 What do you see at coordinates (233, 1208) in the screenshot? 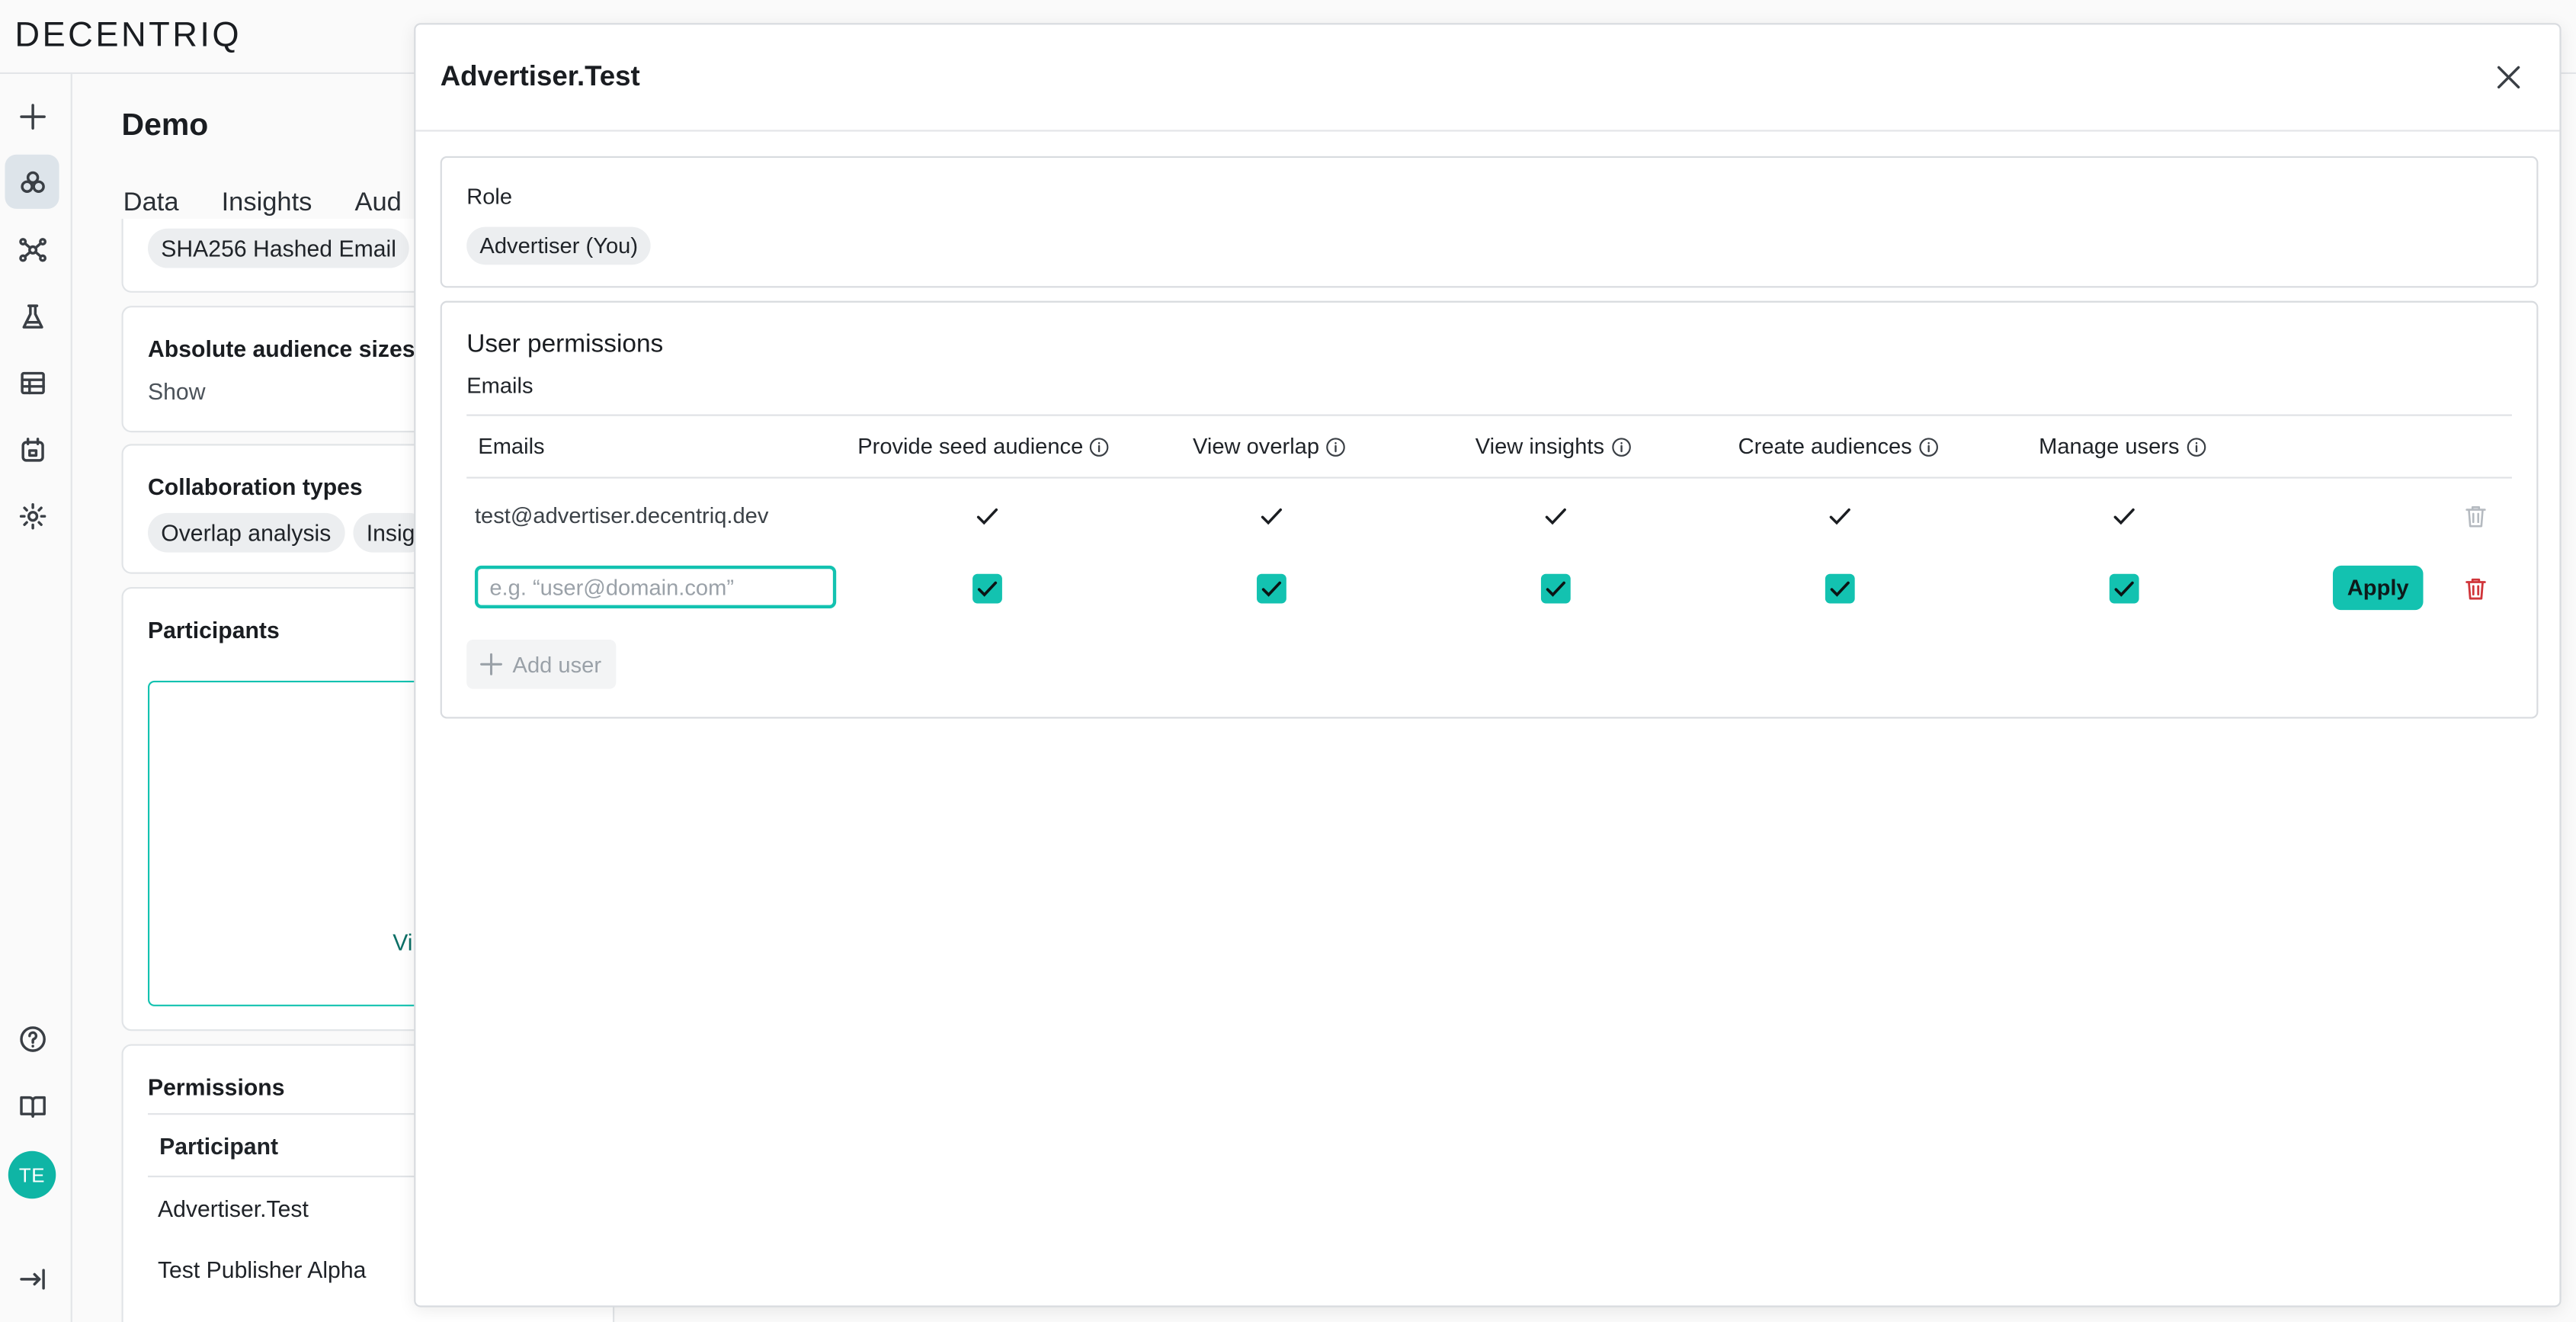
I see `participant-row: Advertiser.Test` at bounding box center [233, 1208].